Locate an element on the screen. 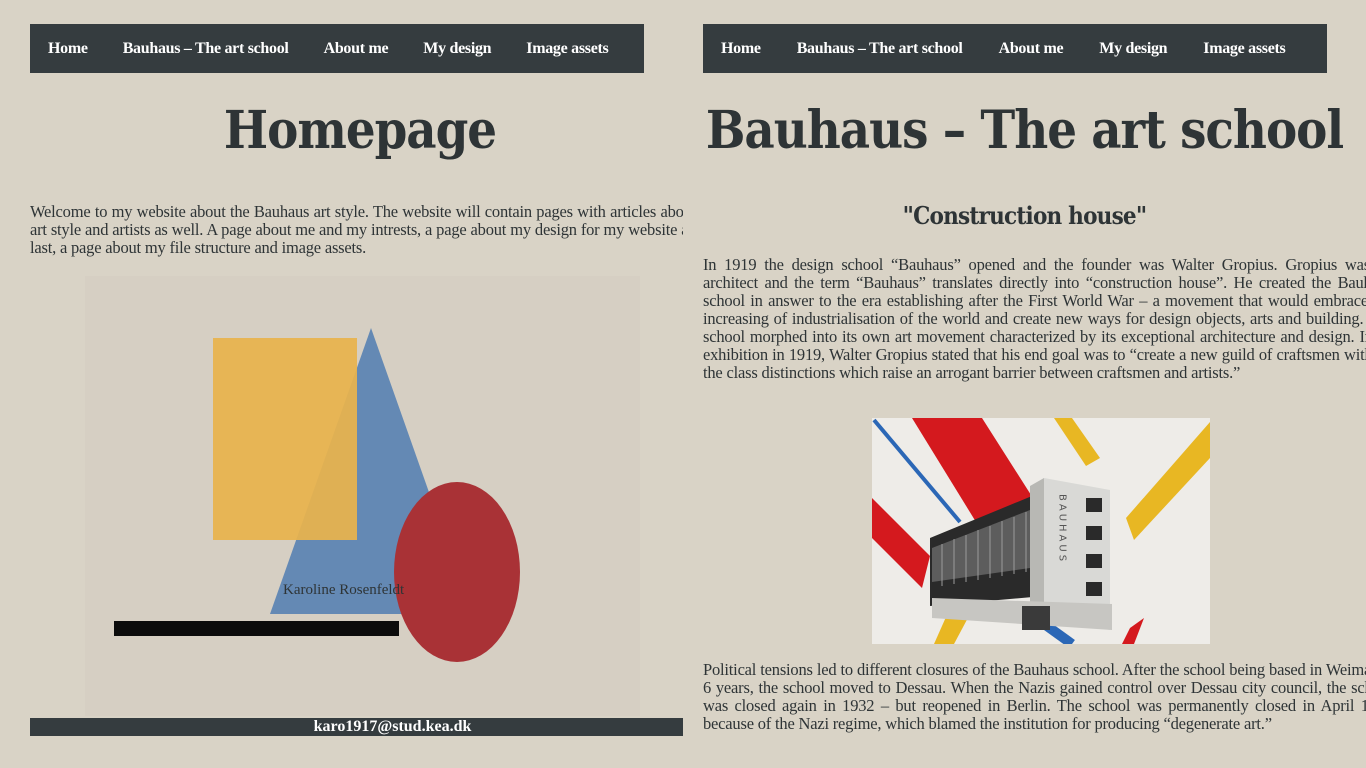  footer-email: karo1917@stud.kea.dk is located at coordinates (393, 726).